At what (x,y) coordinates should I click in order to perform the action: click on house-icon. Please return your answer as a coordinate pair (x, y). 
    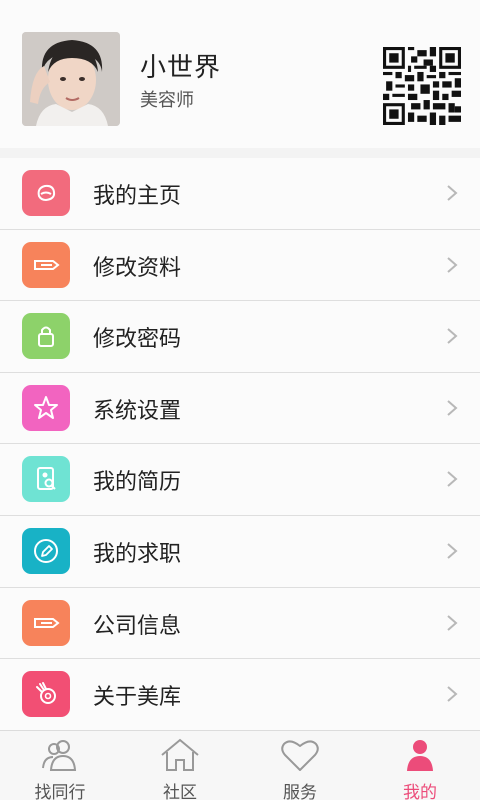
    Looking at the image, I should click on (180, 754).